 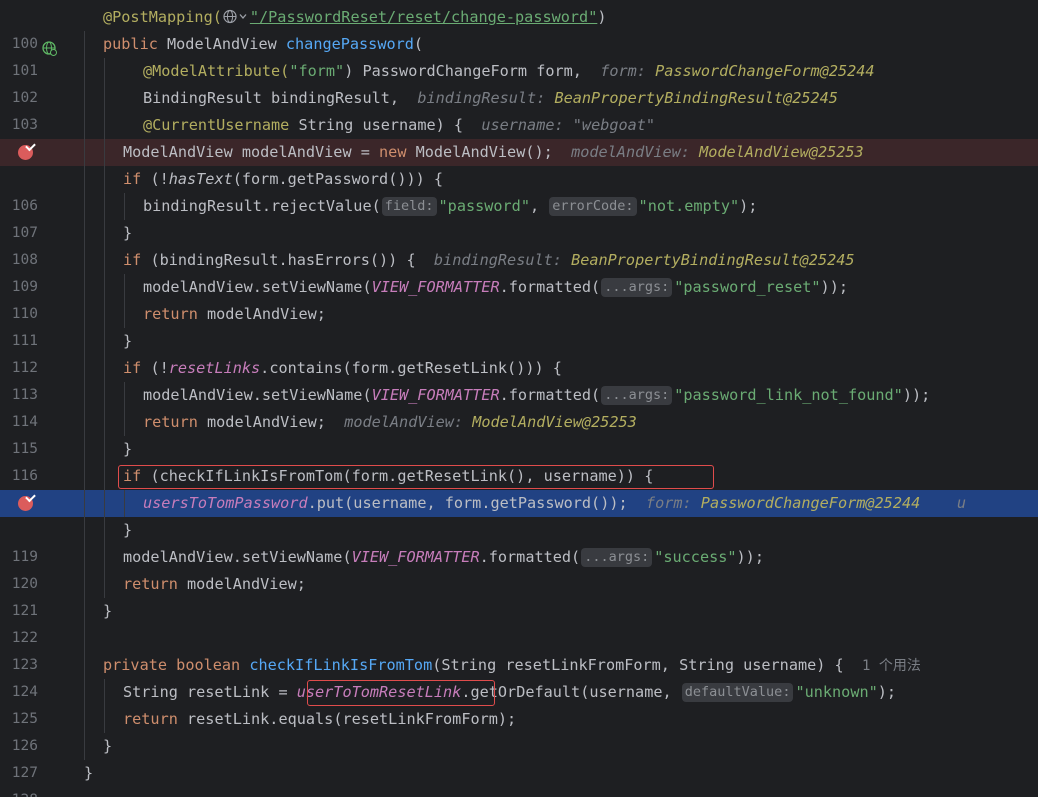 I want to click on line-number: 128, so click(x=19, y=792).